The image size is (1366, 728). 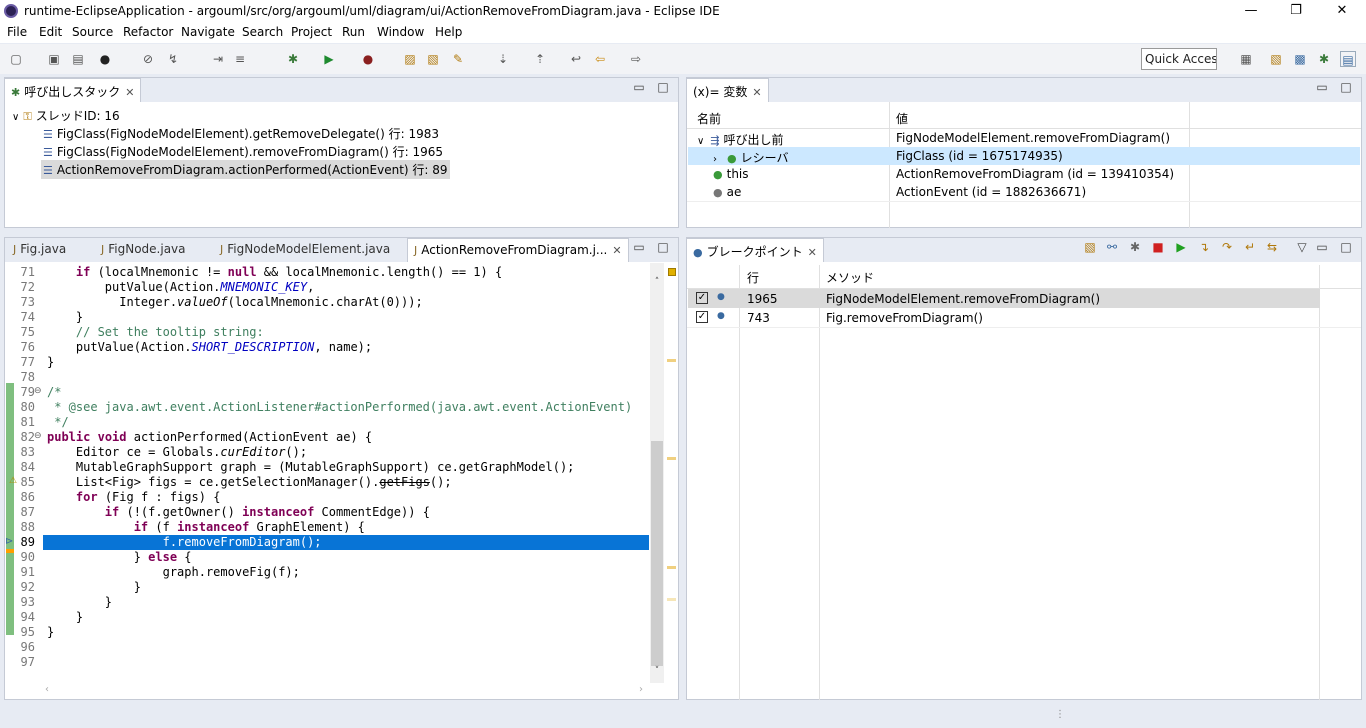 What do you see at coordinates (1348, 59) in the screenshot?
I see `perspective-icon: ▤` at bounding box center [1348, 59].